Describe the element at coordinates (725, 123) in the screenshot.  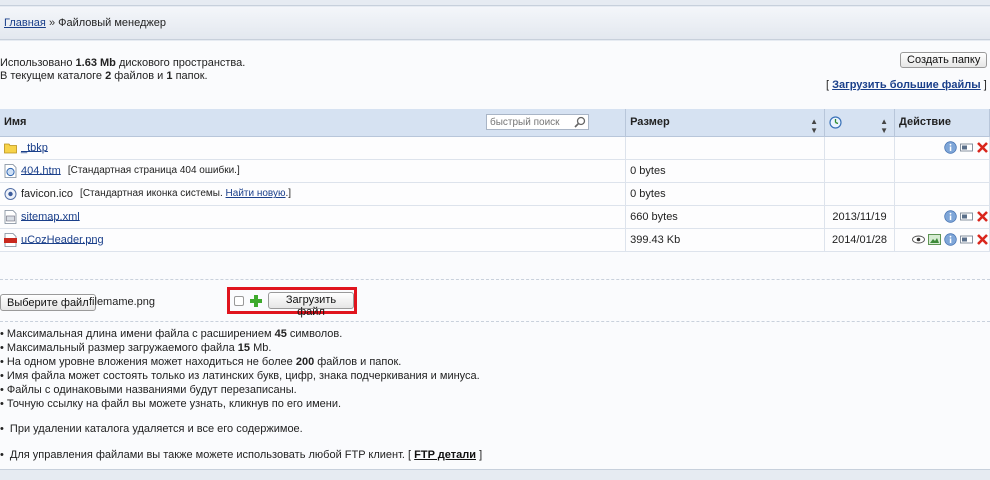
I see `column-header-size: Размер ▲ ▼` at that location.